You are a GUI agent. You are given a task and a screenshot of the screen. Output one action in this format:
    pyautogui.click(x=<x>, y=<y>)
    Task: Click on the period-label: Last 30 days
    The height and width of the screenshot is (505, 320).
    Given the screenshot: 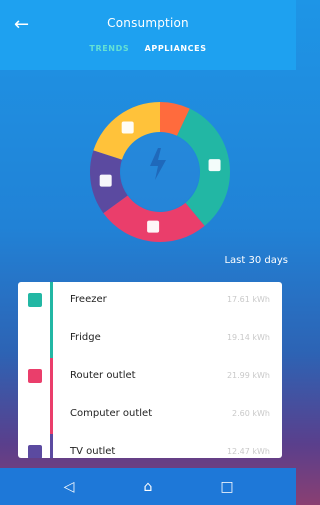 What is the action you would take?
    pyautogui.click(x=256, y=260)
    